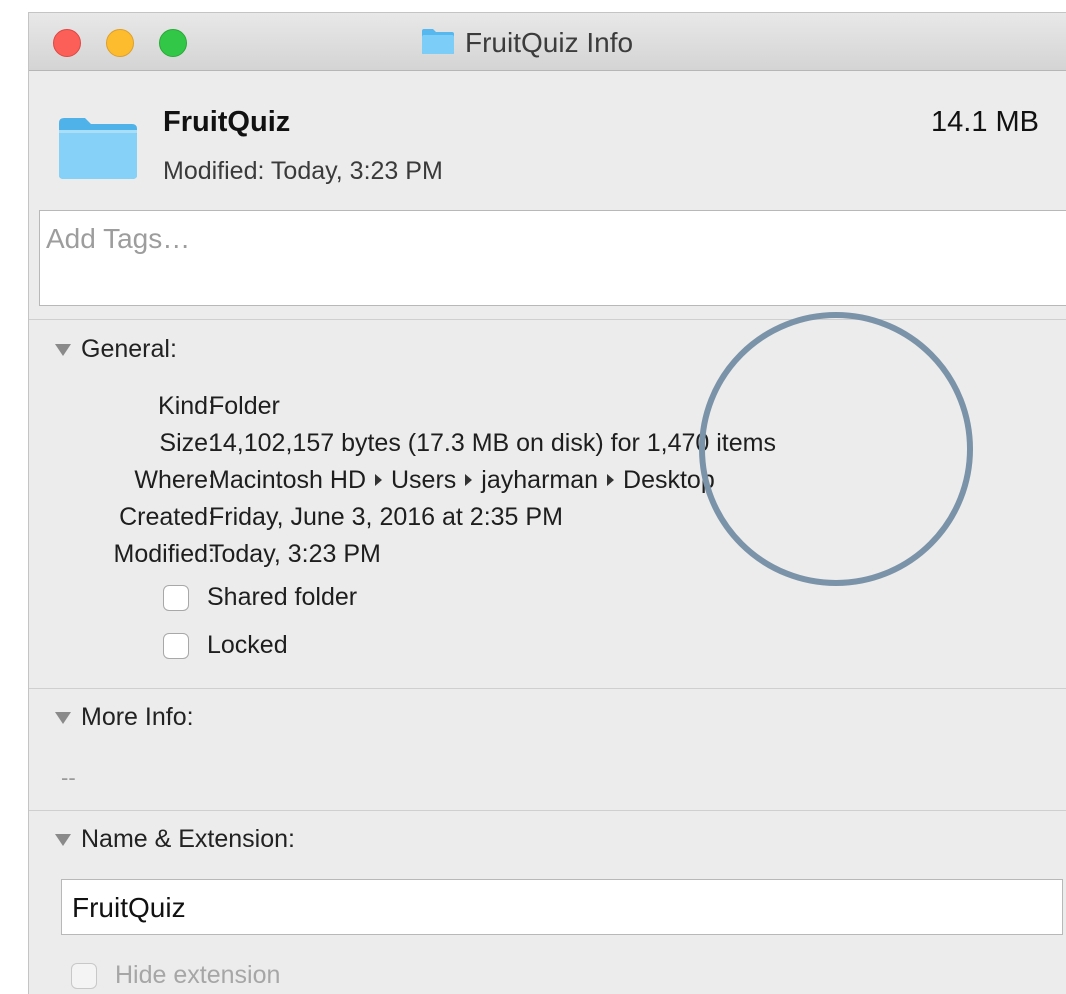 The height and width of the screenshot is (994, 1066). I want to click on window-title: FruitQuiz Info, so click(549, 42).